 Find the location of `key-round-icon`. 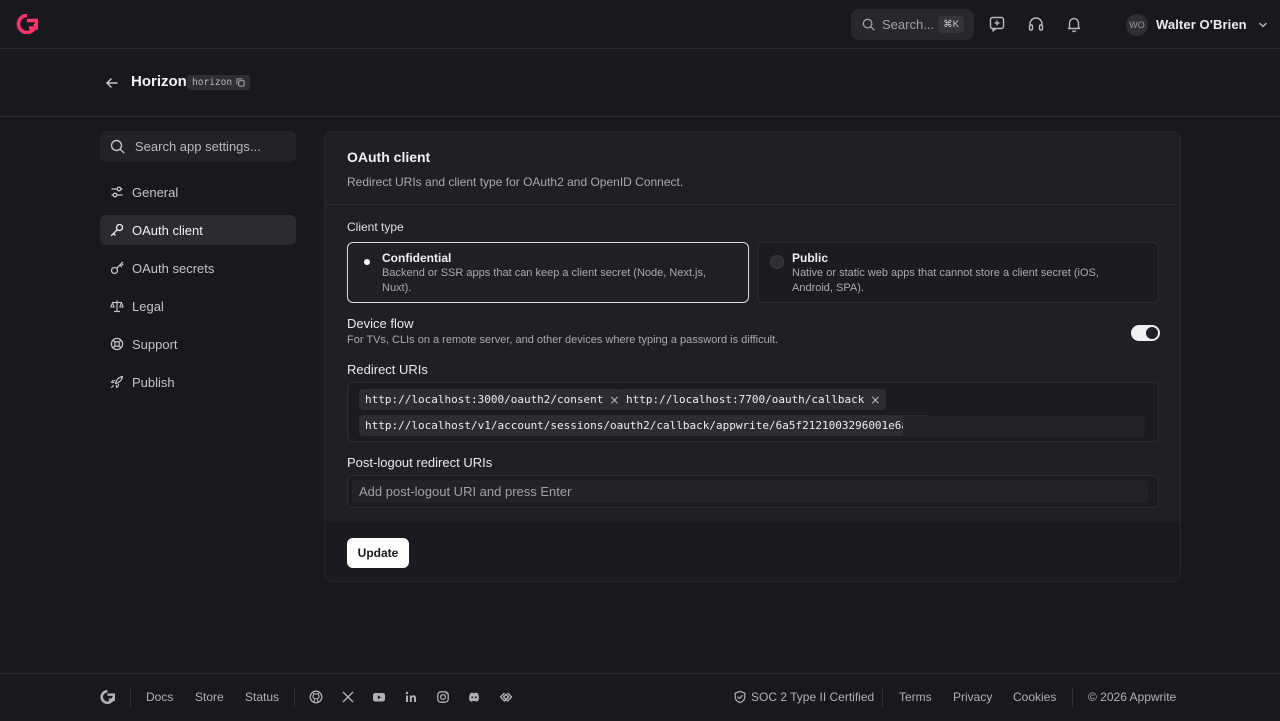

key-round-icon is located at coordinates (117, 268).